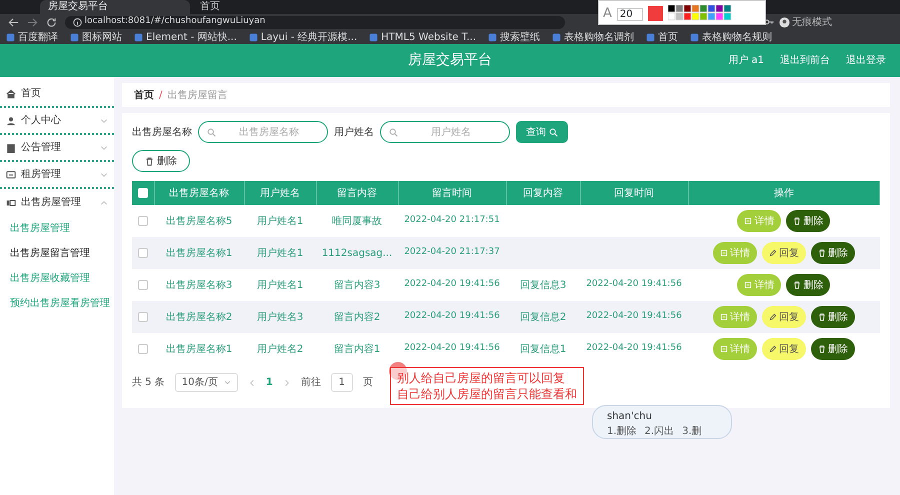 The width and height of the screenshot is (900, 495). What do you see at coordinates (700, 13) in the screenshot?
I see `color-palette-drawing` at bounding box center [700, 13].